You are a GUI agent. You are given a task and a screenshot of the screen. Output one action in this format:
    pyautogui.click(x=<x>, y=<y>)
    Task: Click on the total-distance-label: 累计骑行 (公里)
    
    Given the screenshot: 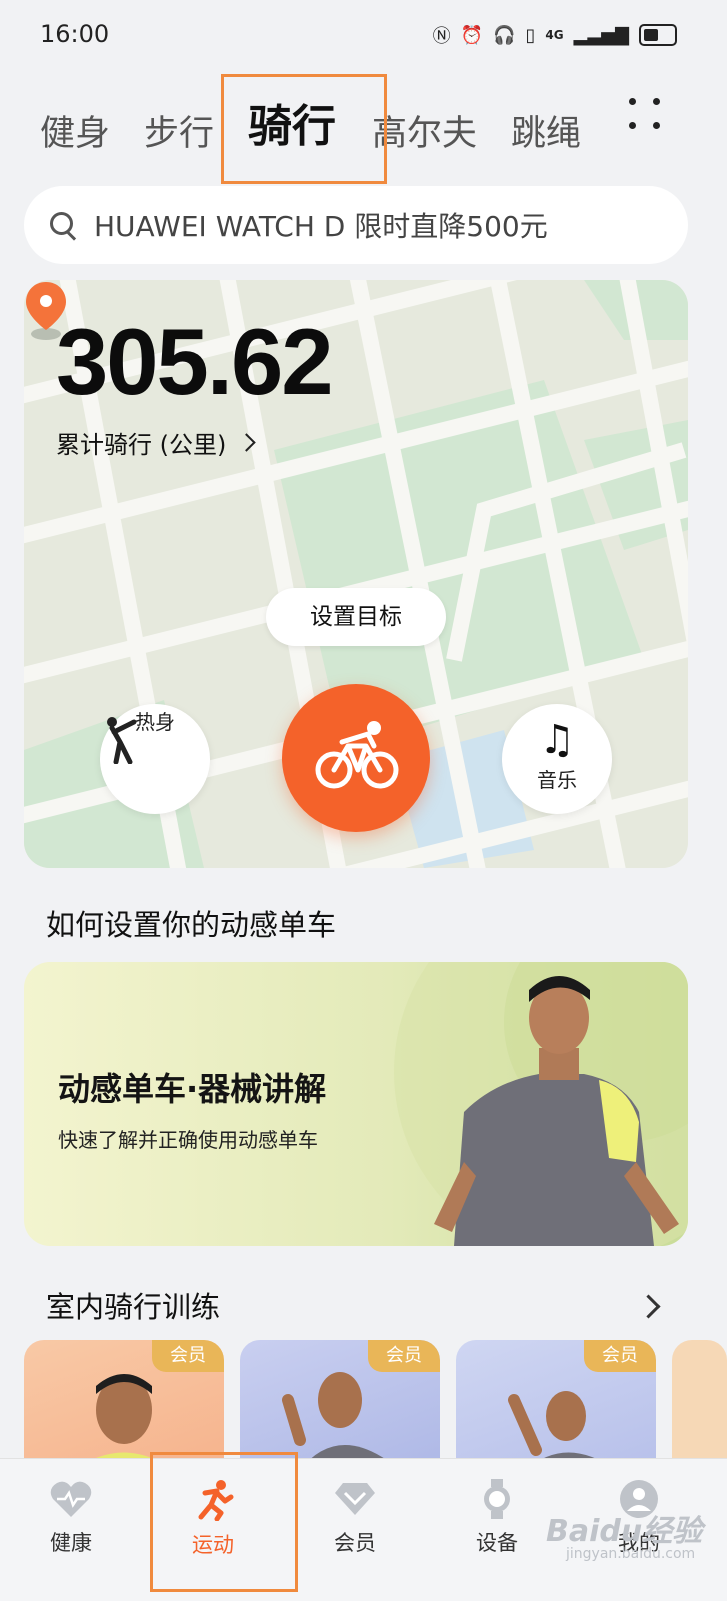 What is the action you would take?
    pyautogui.click(x=141, y=445)
    